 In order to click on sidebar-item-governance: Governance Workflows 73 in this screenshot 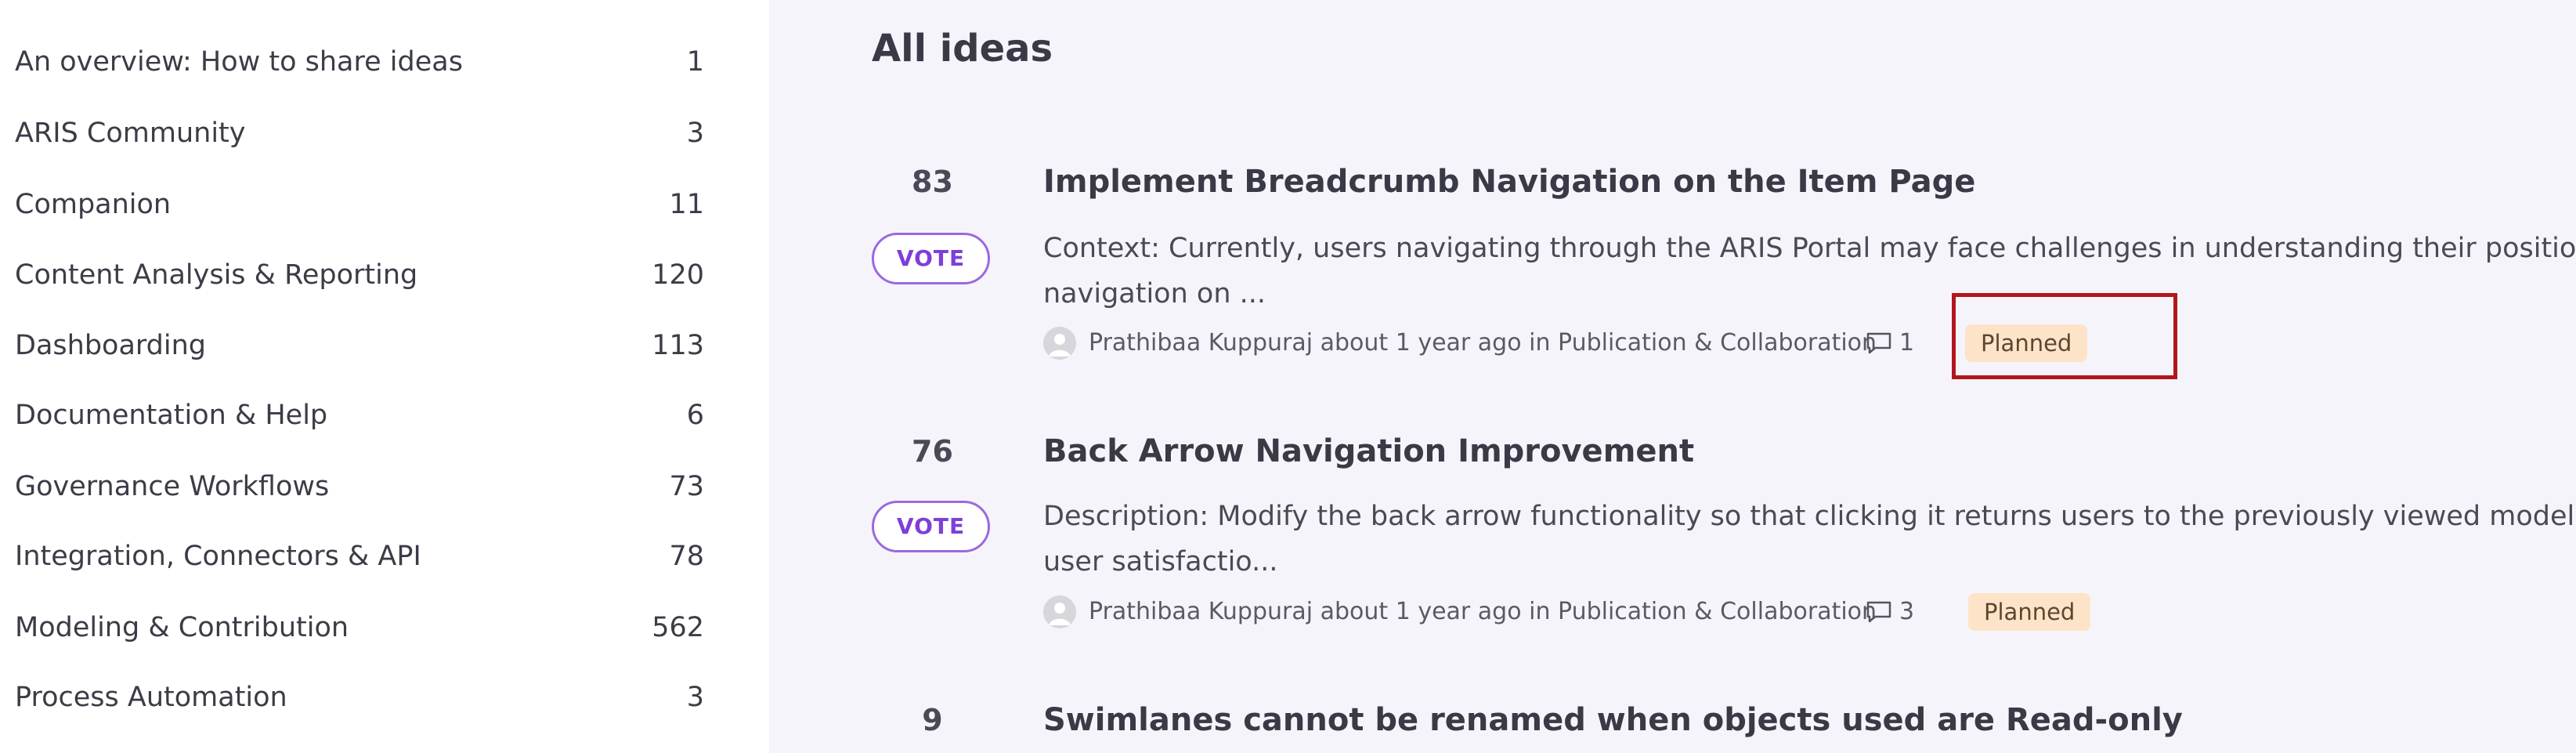, I will do `click(359, 486)`.